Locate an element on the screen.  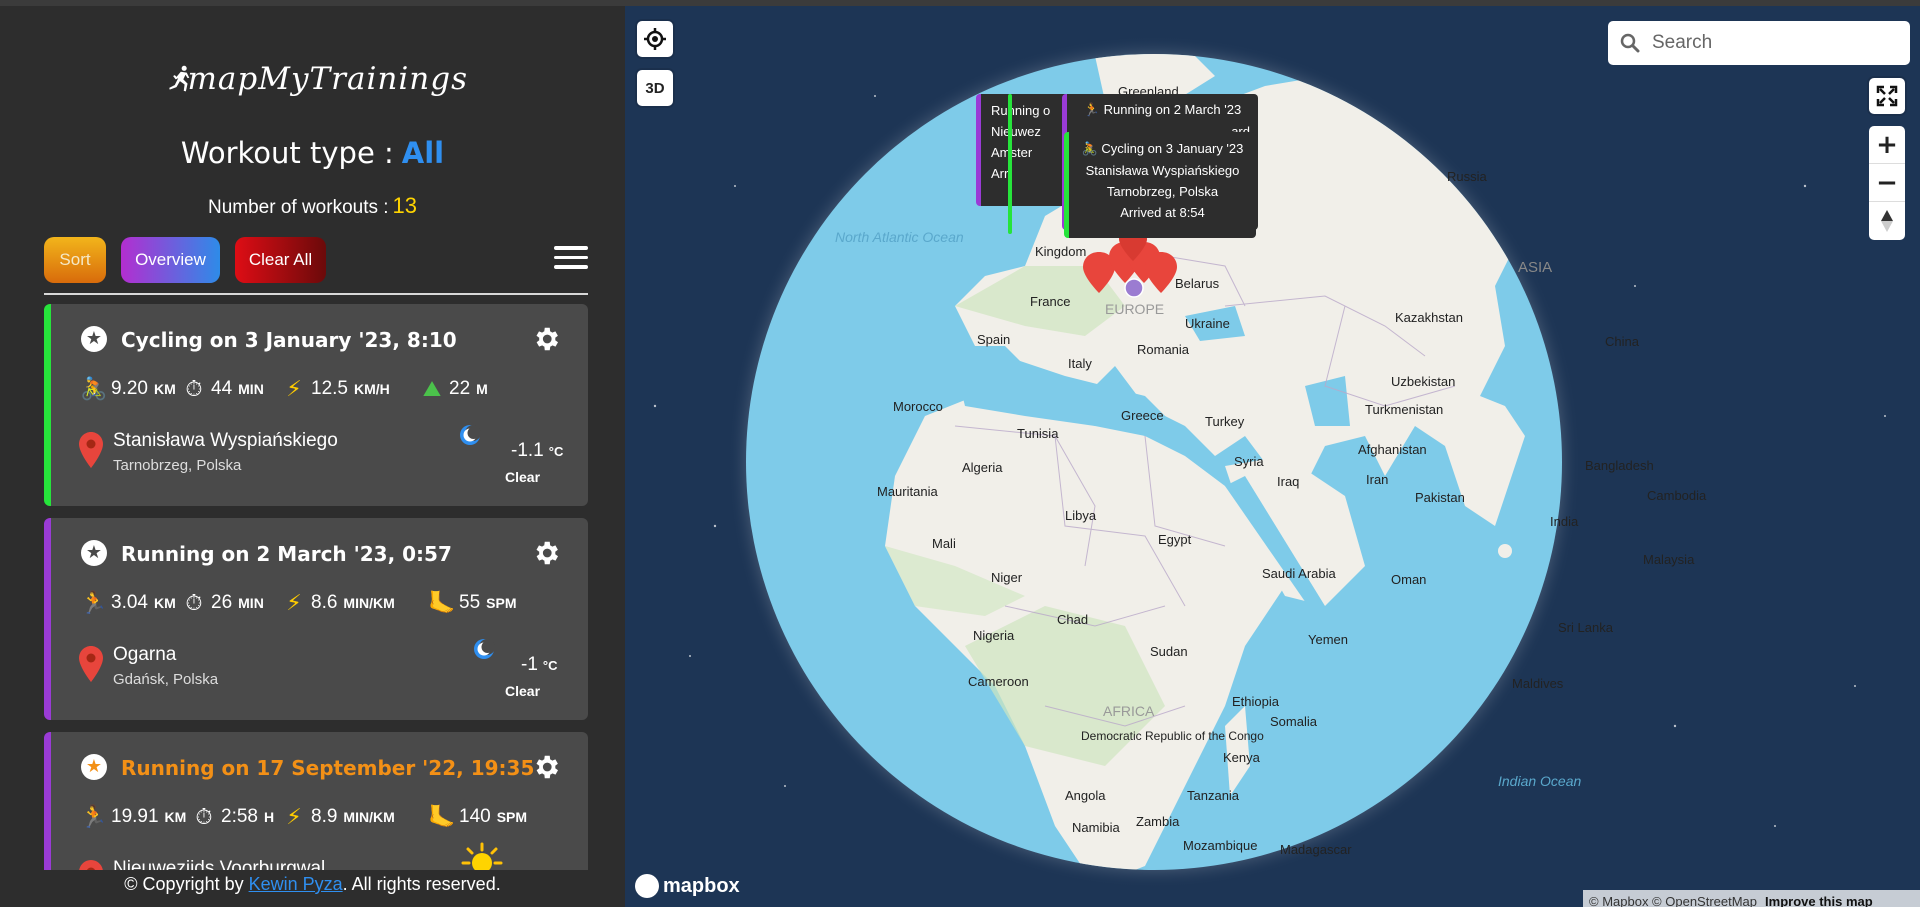
bicycle-icon: 🚴 is located at coordinates (94, 389).